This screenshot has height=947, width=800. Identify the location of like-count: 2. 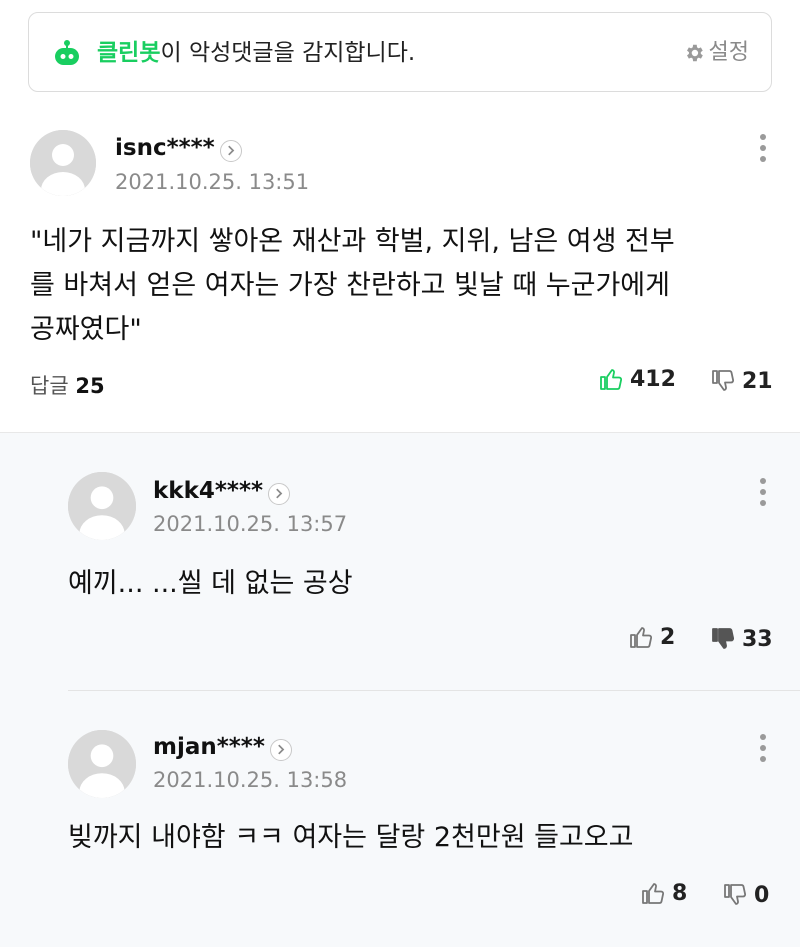
(668, 637).